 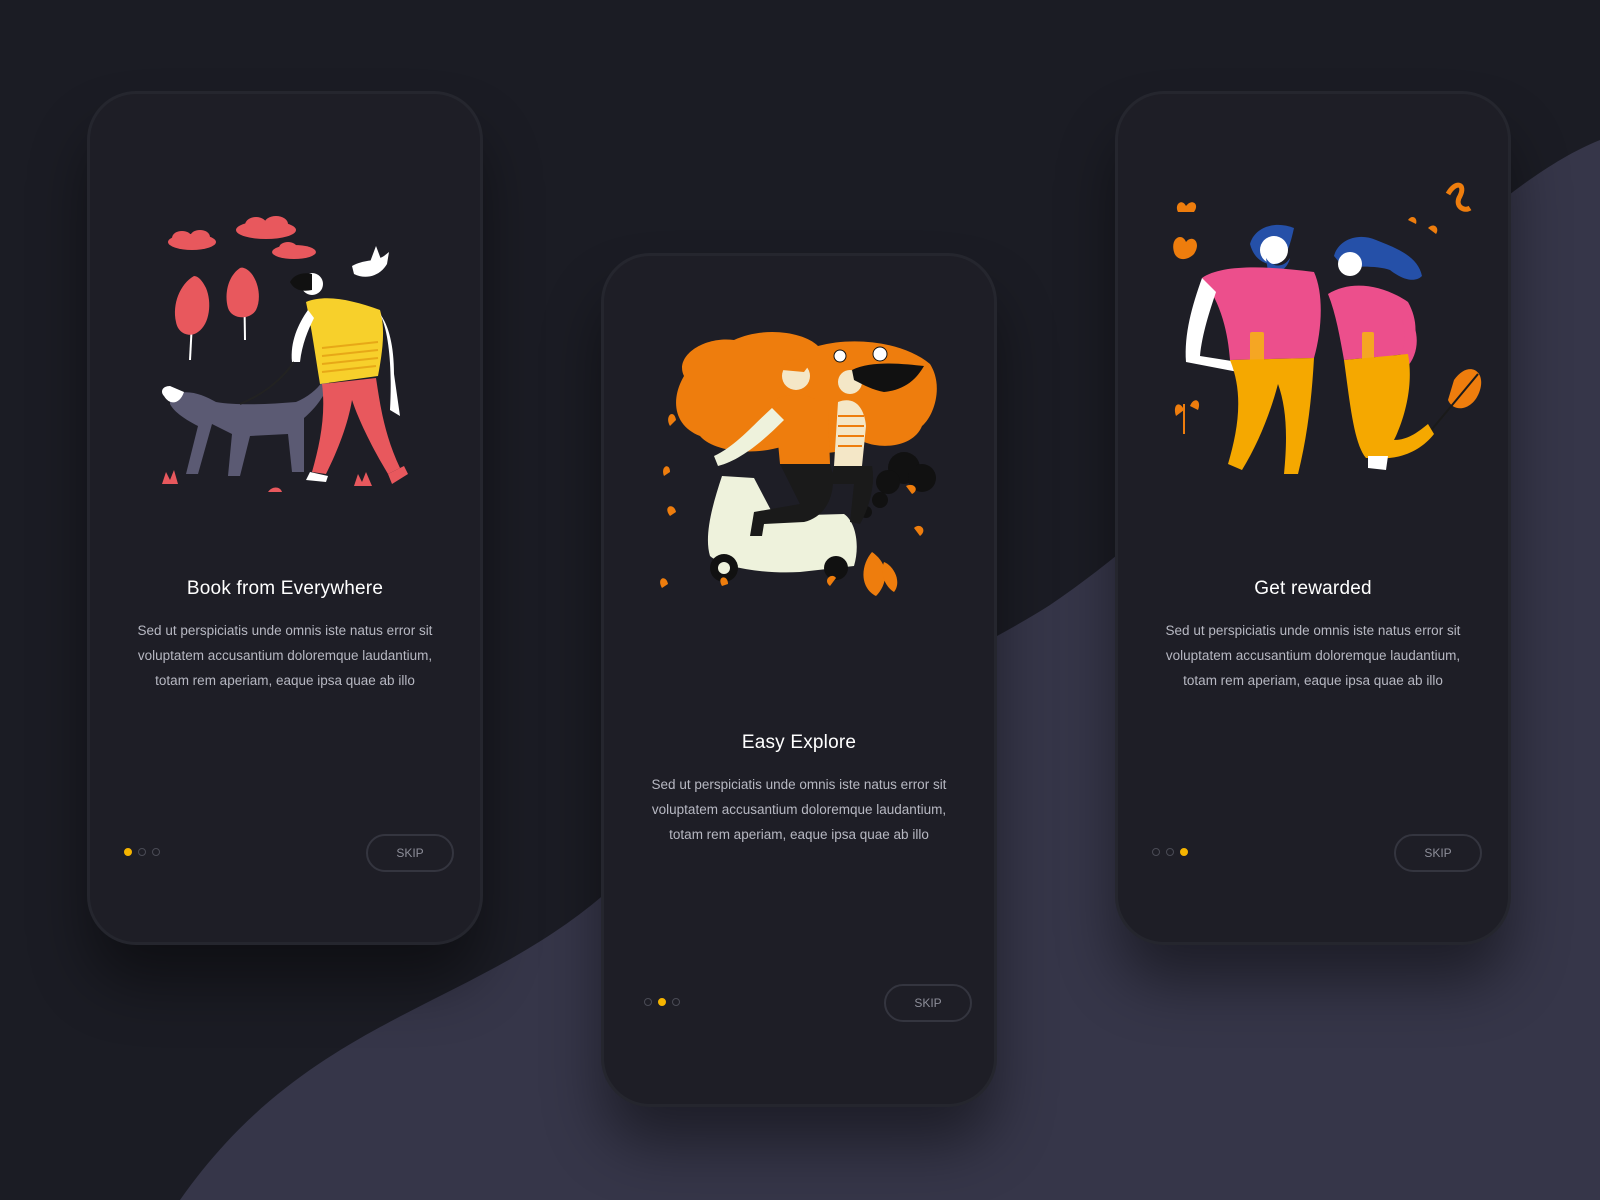 I want to click on screen-title: Get rewarded, so click(x=1313, y=588).